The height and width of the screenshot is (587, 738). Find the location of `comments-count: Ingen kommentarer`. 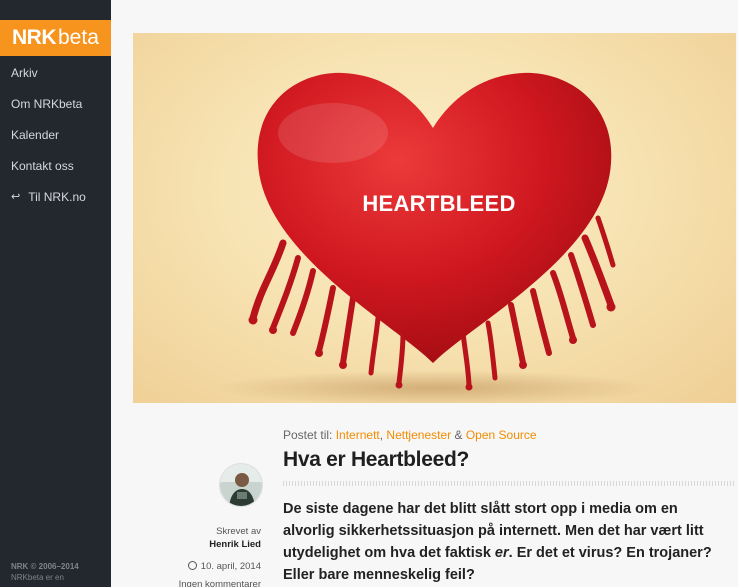

comments-count: Ingen kommentarer is located at coordinates (205, 583).